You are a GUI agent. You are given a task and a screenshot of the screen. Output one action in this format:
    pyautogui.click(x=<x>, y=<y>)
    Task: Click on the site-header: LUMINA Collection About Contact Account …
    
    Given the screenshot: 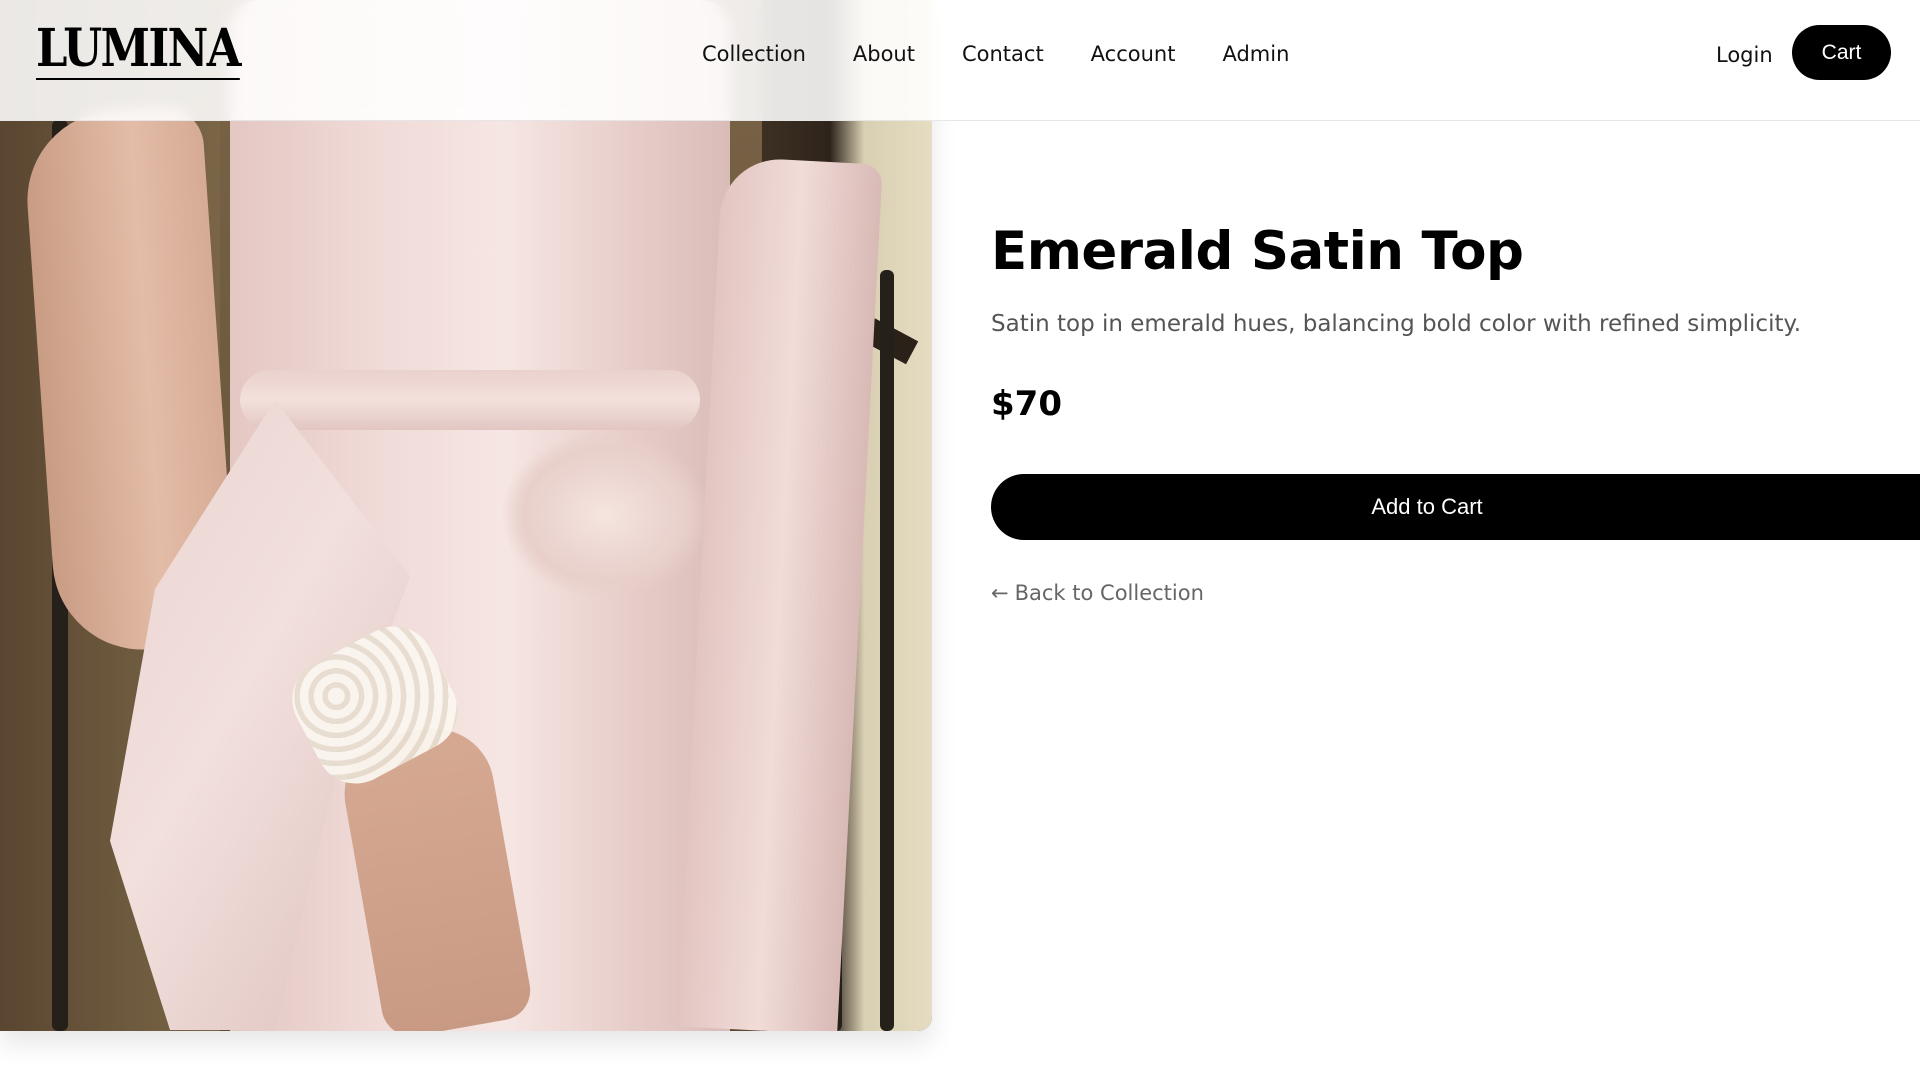 What is the action you would take?
    pyautogui.click(x=960, y=60)
    